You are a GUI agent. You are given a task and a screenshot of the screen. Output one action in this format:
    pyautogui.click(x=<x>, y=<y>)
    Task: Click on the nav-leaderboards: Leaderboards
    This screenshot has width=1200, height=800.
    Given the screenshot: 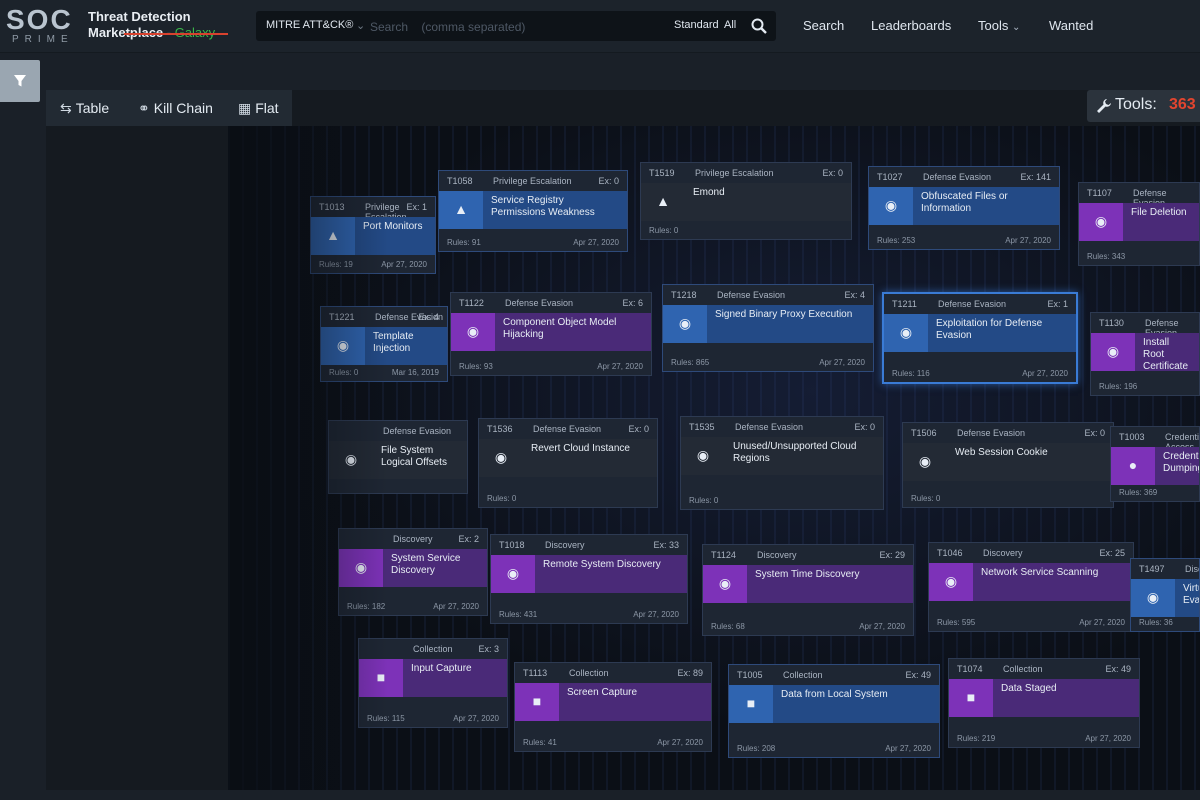 What is the action you would take?
    pyautogui.click(x=911, y=25)
    